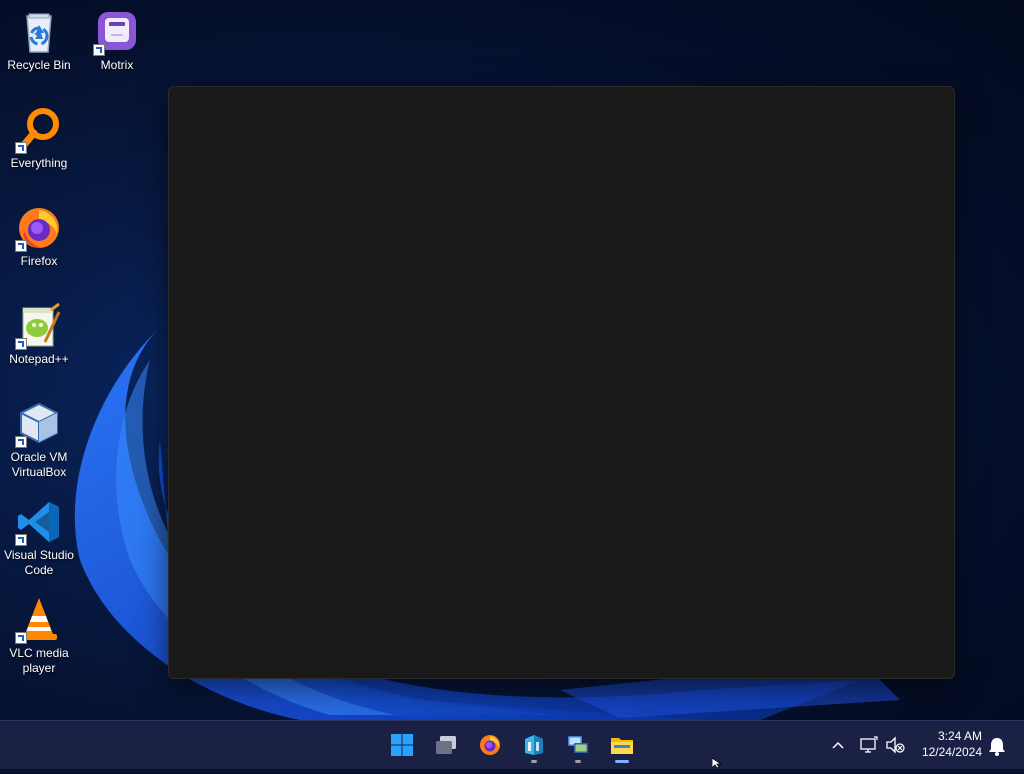 This screenshot has height=774, width=1024. I want to click on desktop-icon-vscode: Visual Studio Code, so click(39, 538).